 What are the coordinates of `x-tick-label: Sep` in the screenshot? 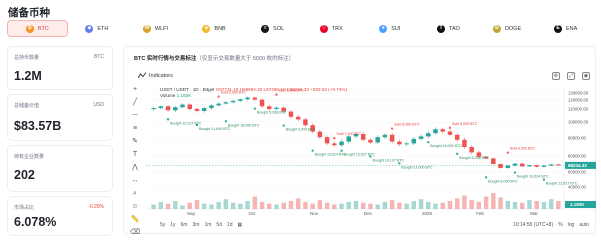 It's located at (191, 213).